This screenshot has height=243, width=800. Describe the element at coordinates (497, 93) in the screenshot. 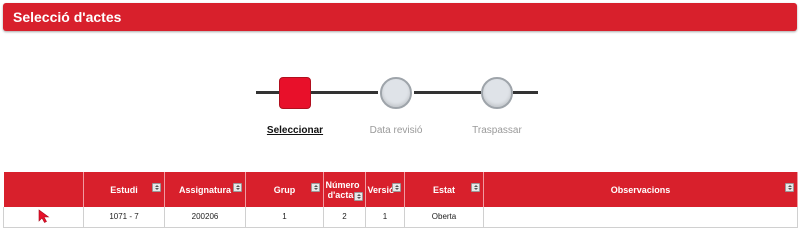

I see `step-transfer-marker` at that location.